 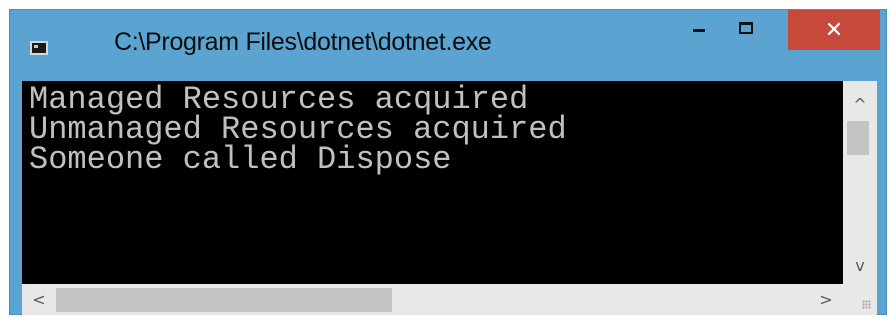 What do you see at coordinates (860, 299) in the screenshot?
I see `scrollbar-corner` at bounding box center [860, 299].